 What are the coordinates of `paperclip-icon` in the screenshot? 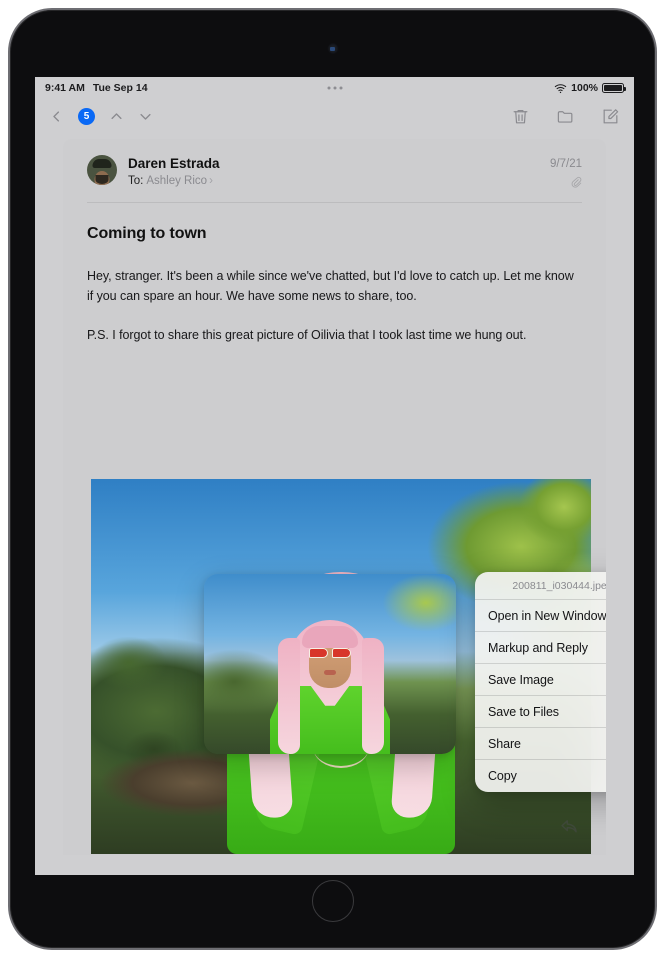 It's located at (566, 182).